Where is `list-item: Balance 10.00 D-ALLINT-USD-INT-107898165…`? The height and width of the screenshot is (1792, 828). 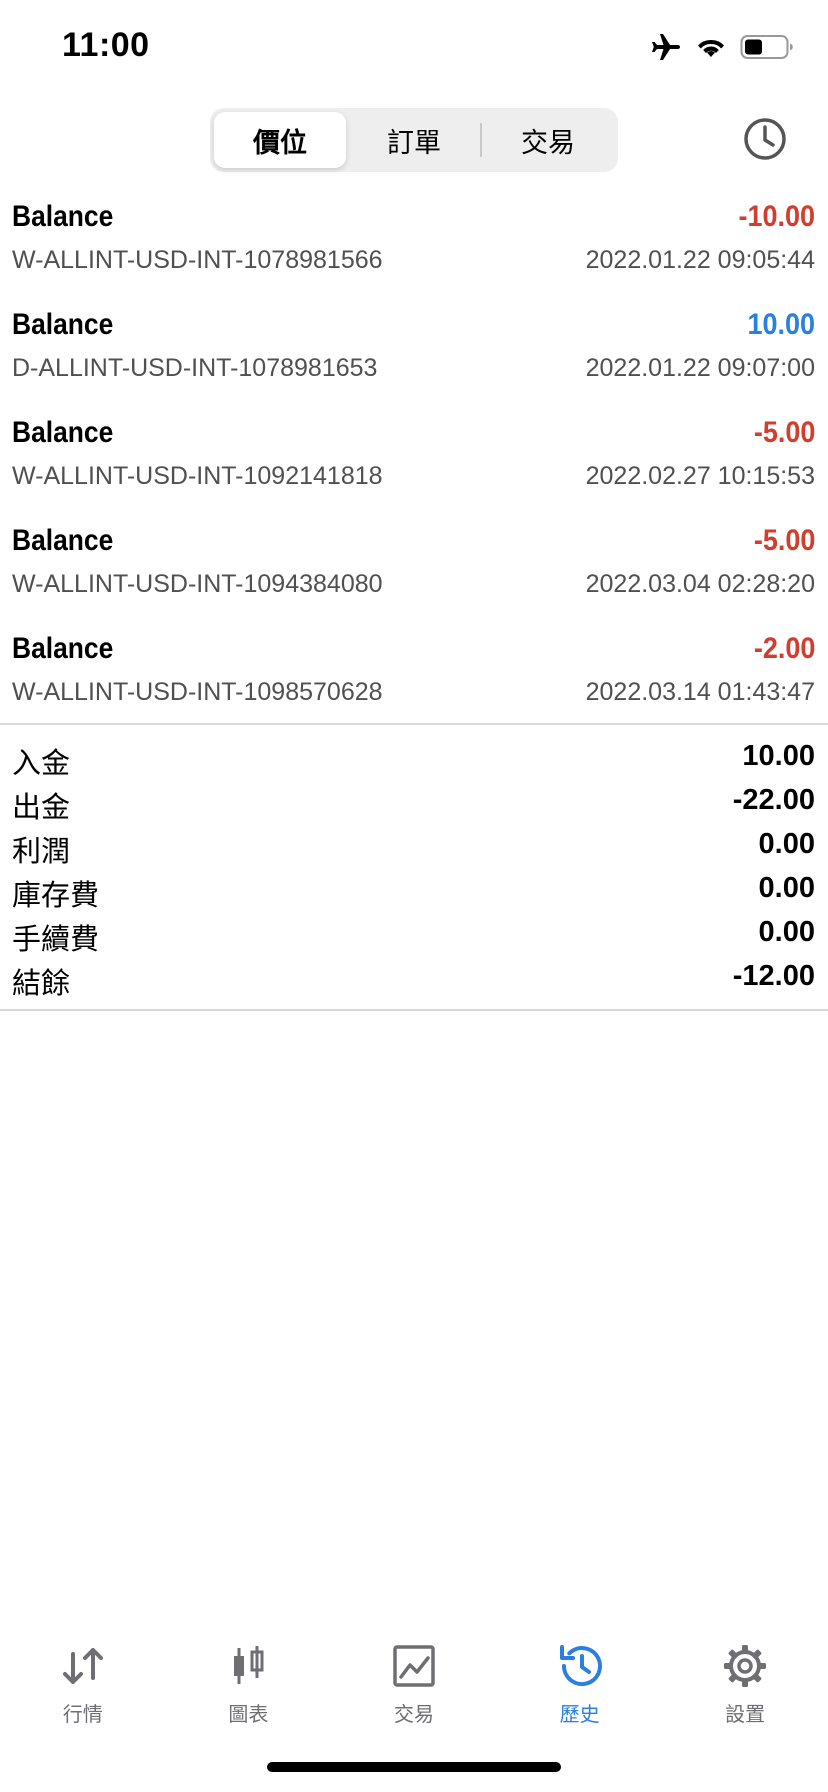
list-item: Balance 10.00 D-ALLINT-USD-INT-107898165… is located at coordinates (414, 352).